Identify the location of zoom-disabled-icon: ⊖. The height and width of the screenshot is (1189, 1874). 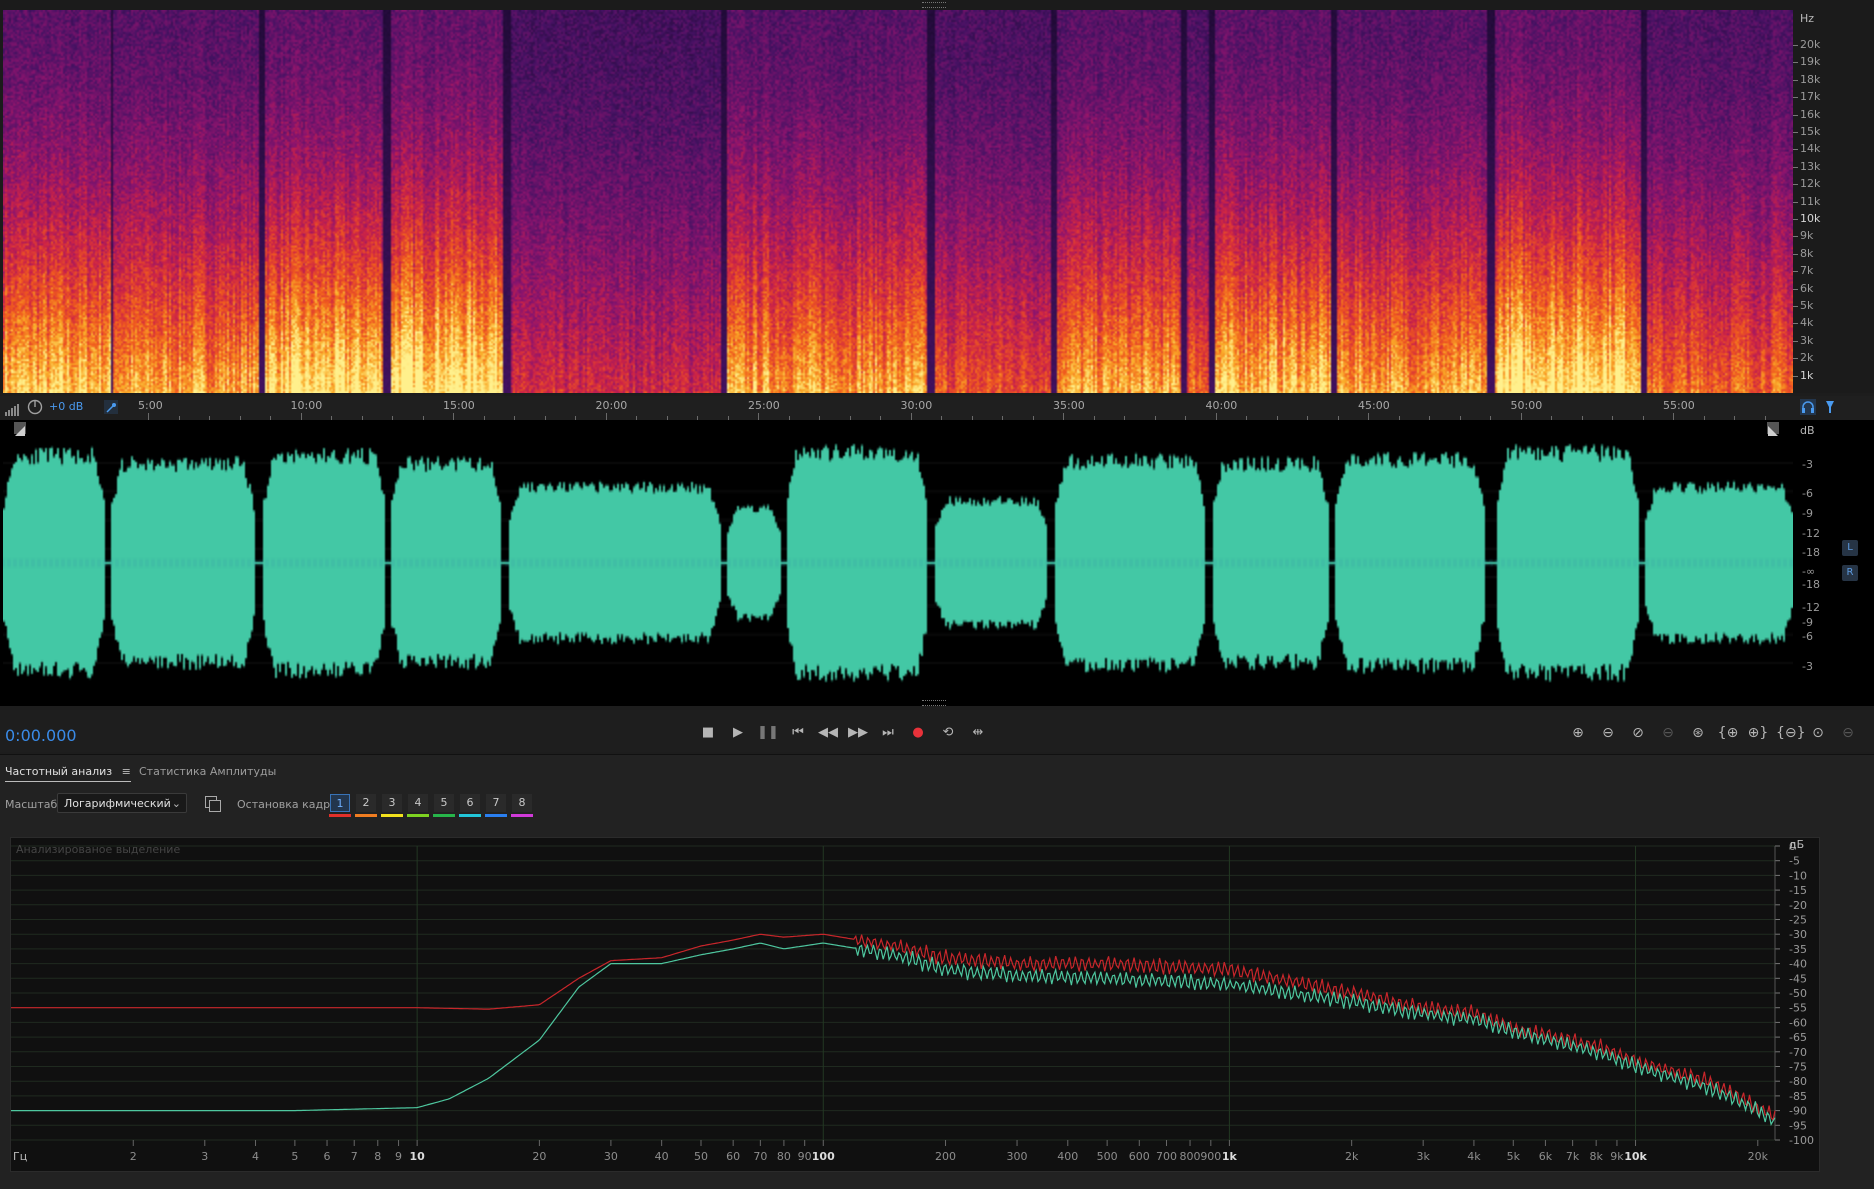
(1668, 733).